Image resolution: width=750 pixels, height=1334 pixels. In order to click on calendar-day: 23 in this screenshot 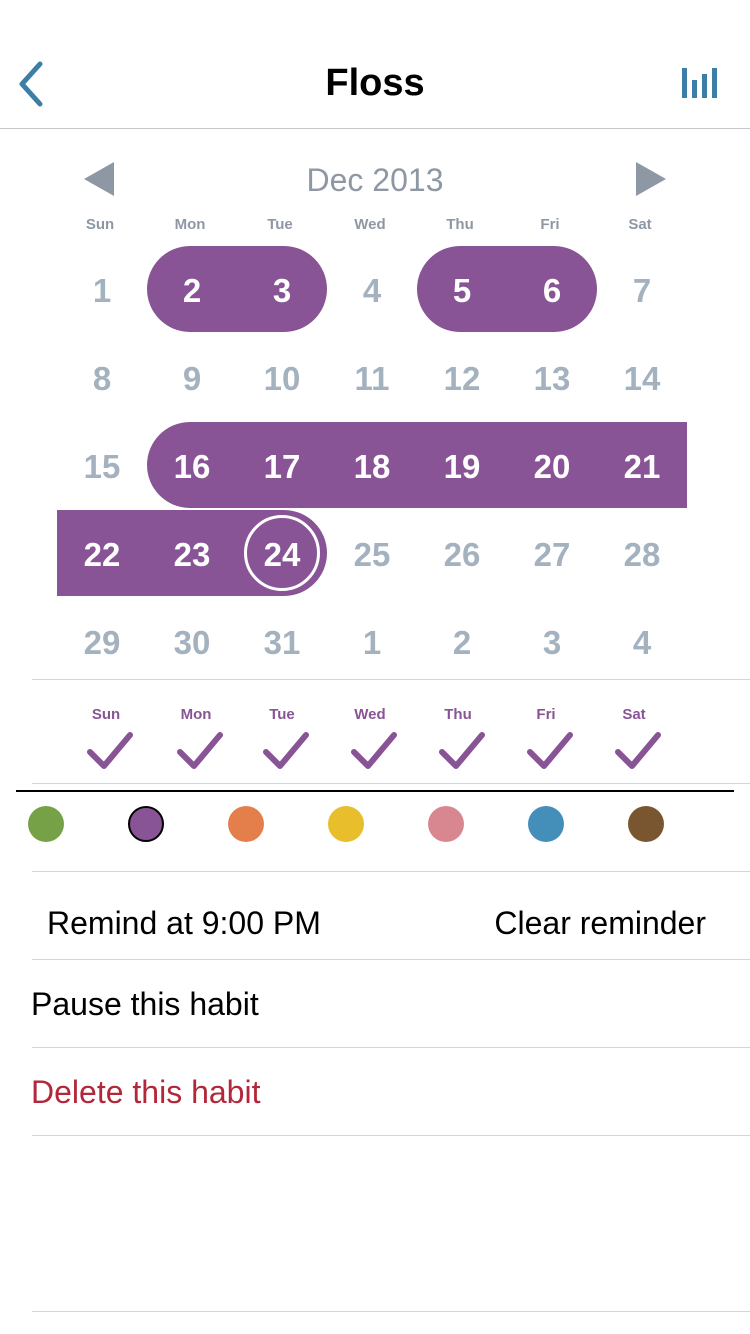, I will do `click(192, 555)`.